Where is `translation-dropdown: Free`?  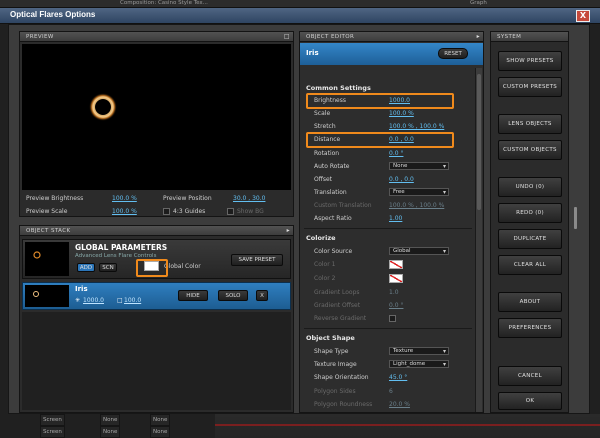 translation-dropdown: Free is located at coordinates (419, 192).